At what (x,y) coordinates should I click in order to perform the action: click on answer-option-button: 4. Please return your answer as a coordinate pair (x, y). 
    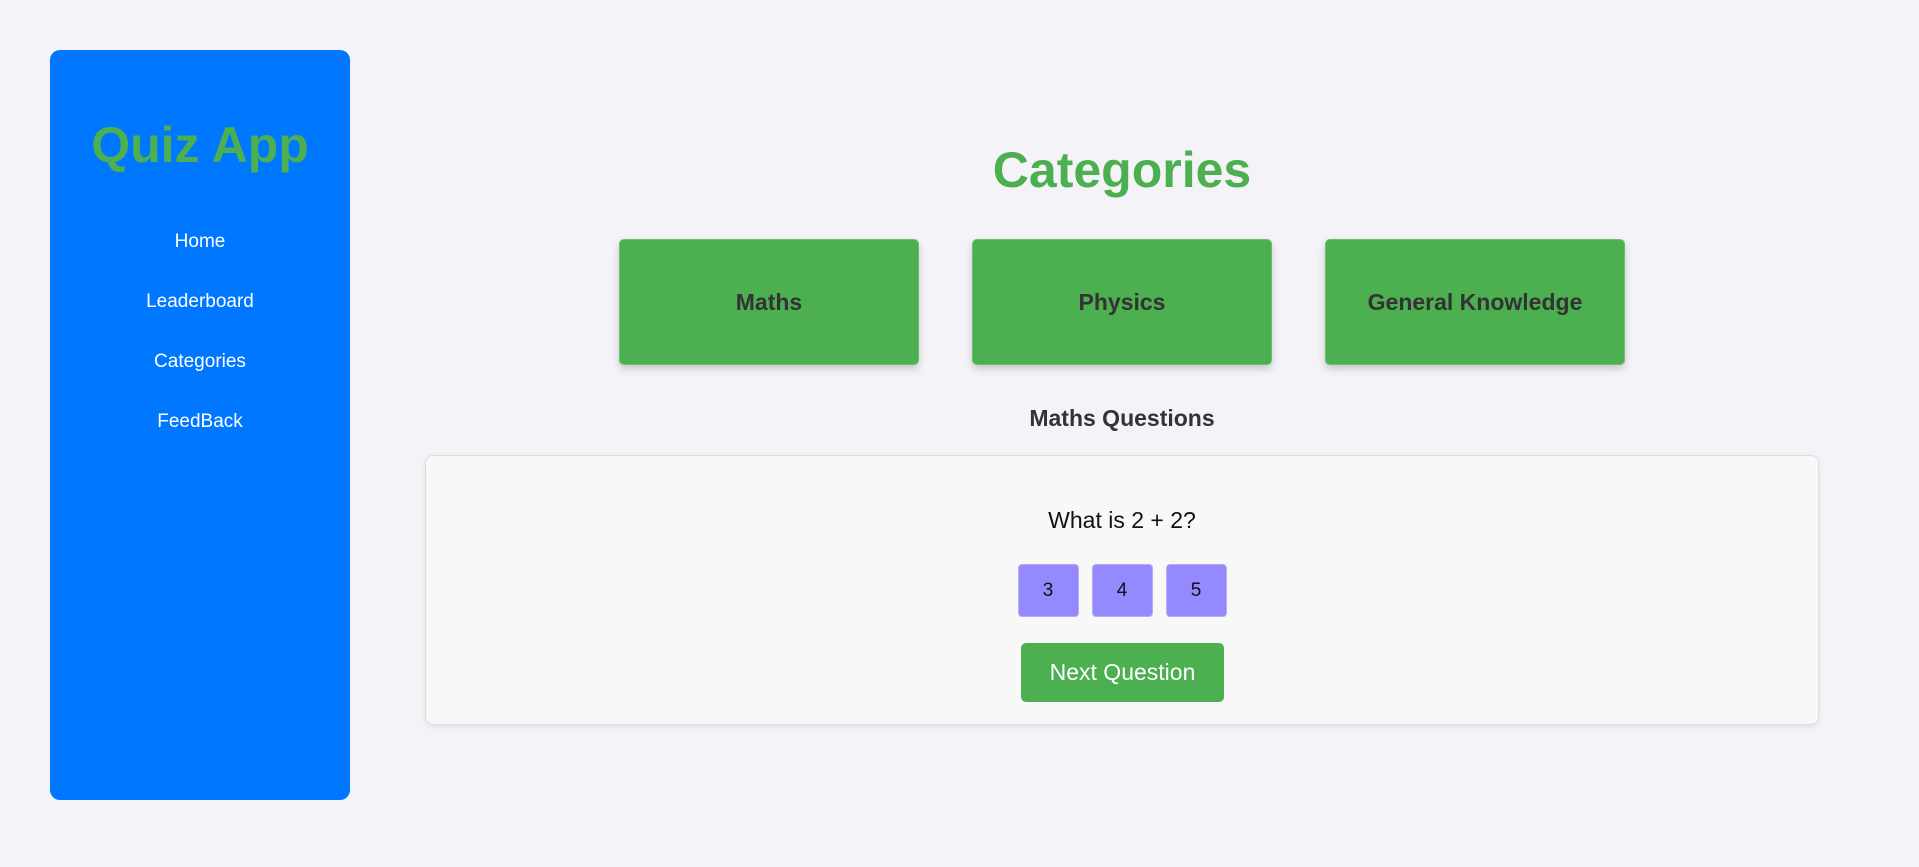
    Looking at the image, I should click on (1122, 590).